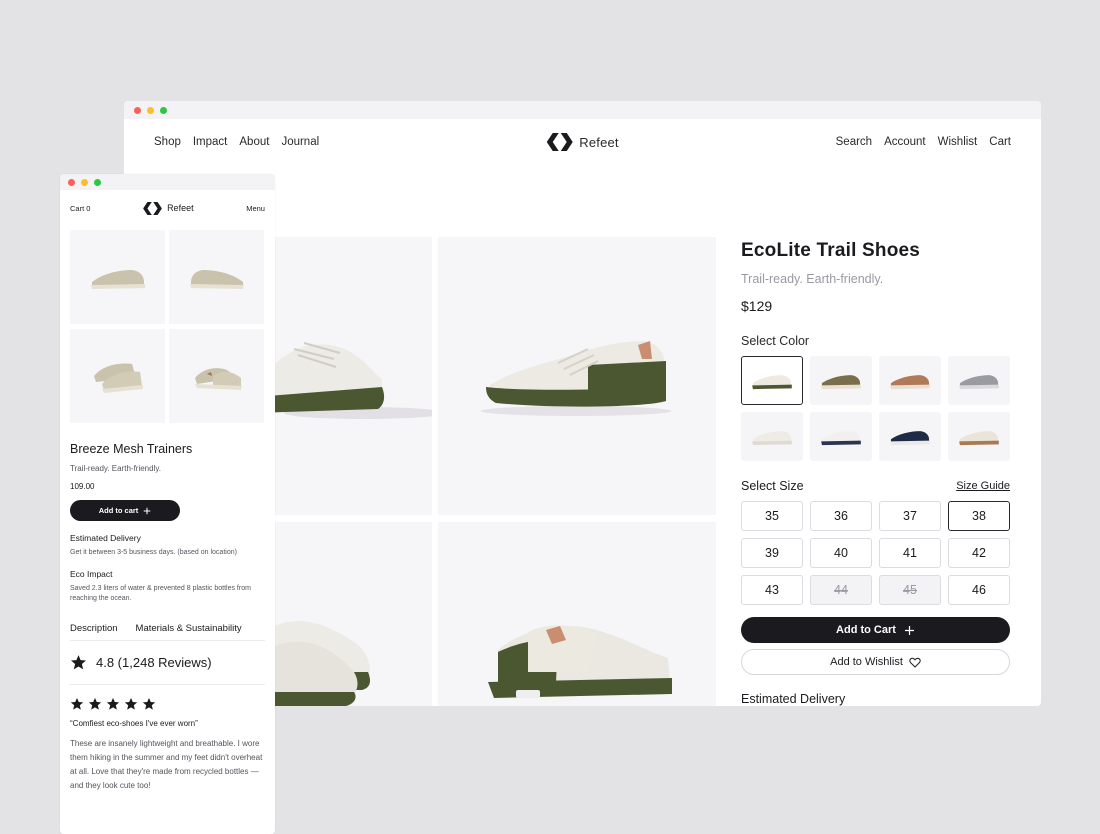  What do you see at coordinates (772, 553) in the screenshot?
I see `size-option: 39` at bounding box center [772, 553].